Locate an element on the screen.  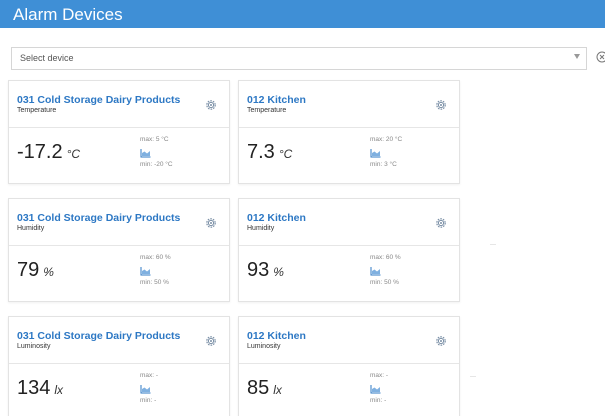
threshold-min: min: -20 °C is located at coordinates (156, 164).